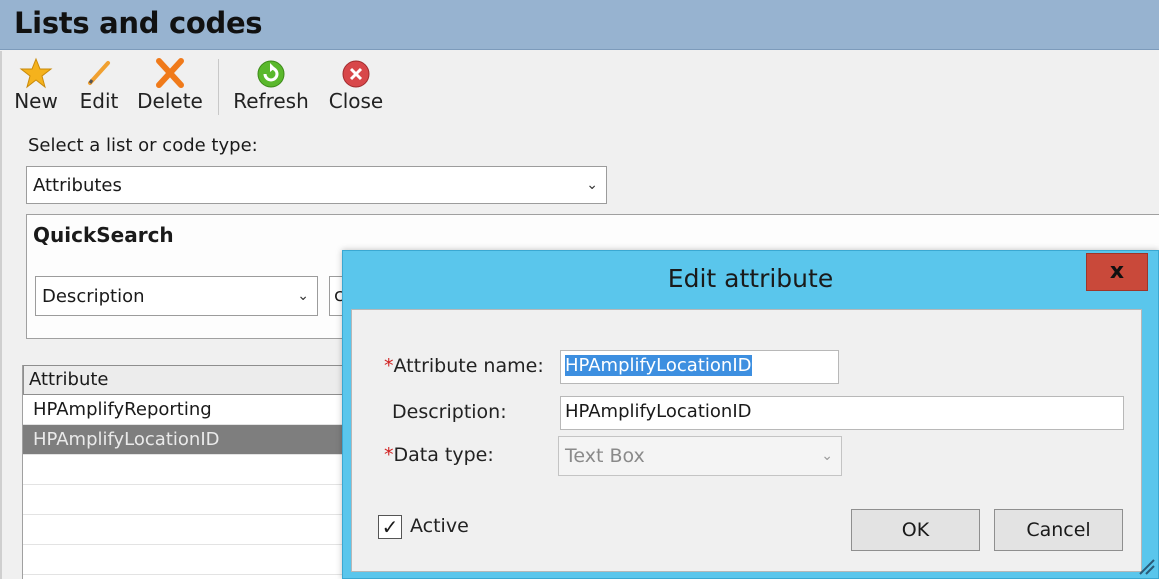  Describe the element at coordinates (36, 73) in the screenshot. I see `star-icon` at that location.